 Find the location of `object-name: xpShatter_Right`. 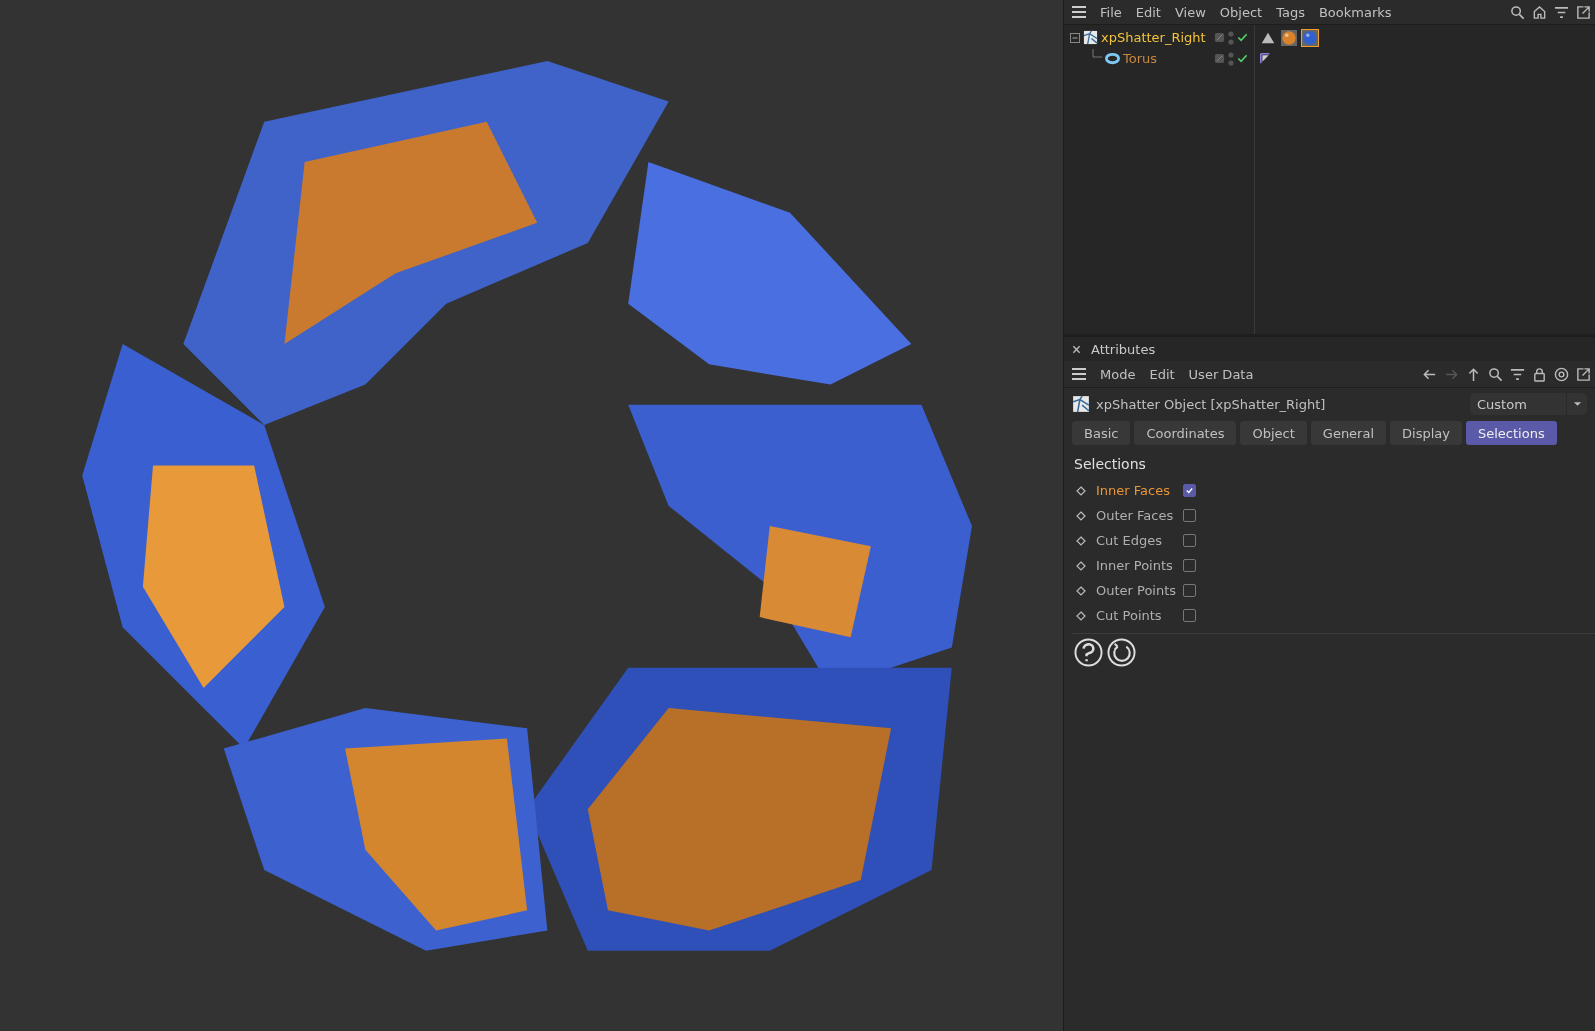

object-name: xpShatter_Right is located at coordinates (1153, 37).